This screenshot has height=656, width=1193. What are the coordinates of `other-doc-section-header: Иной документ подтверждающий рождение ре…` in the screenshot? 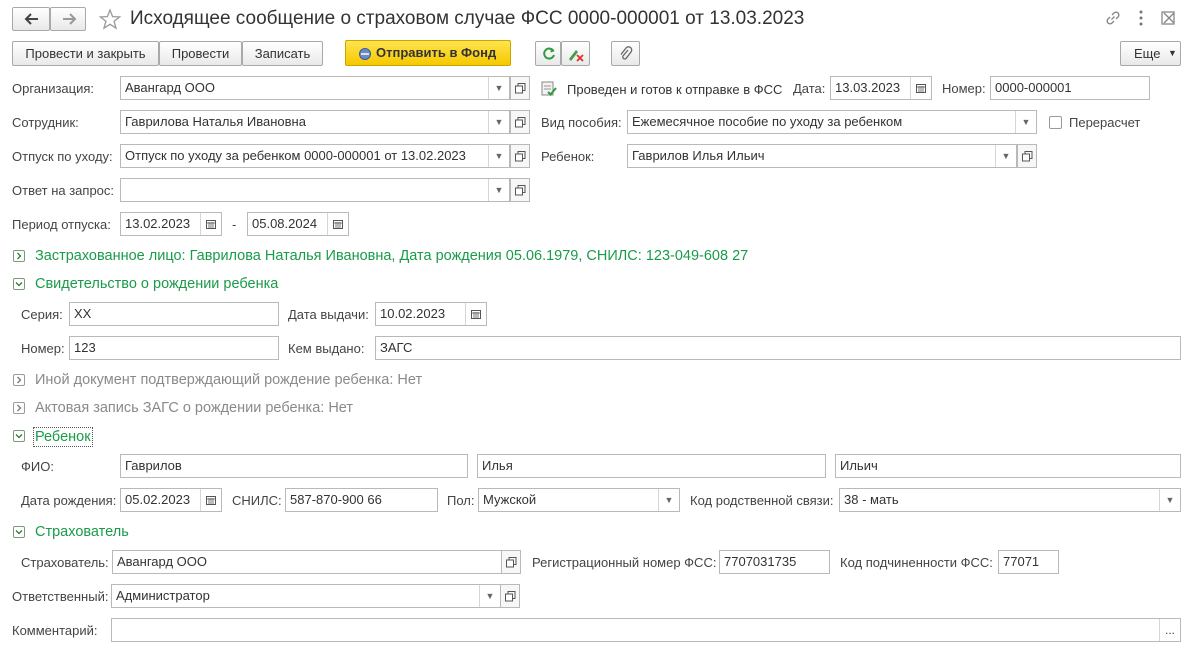 It's located at (228, 380).